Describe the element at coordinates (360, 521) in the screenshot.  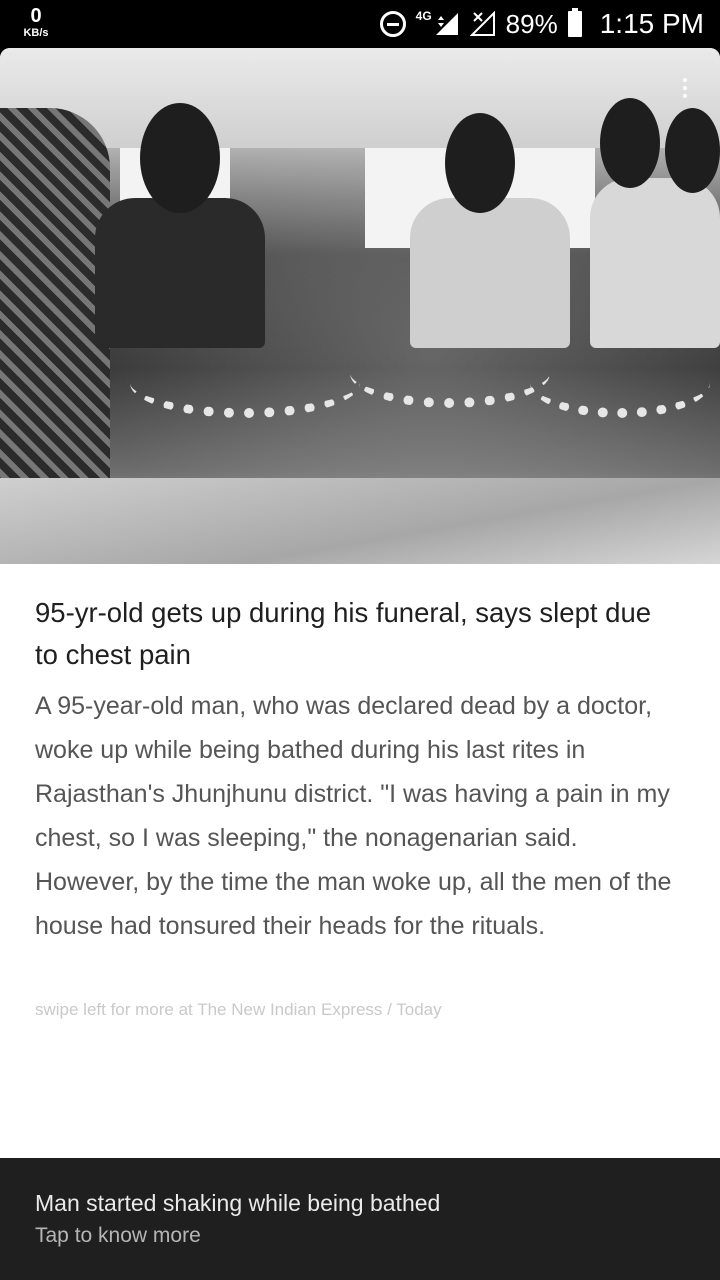
I see `image-cloth` at that location.